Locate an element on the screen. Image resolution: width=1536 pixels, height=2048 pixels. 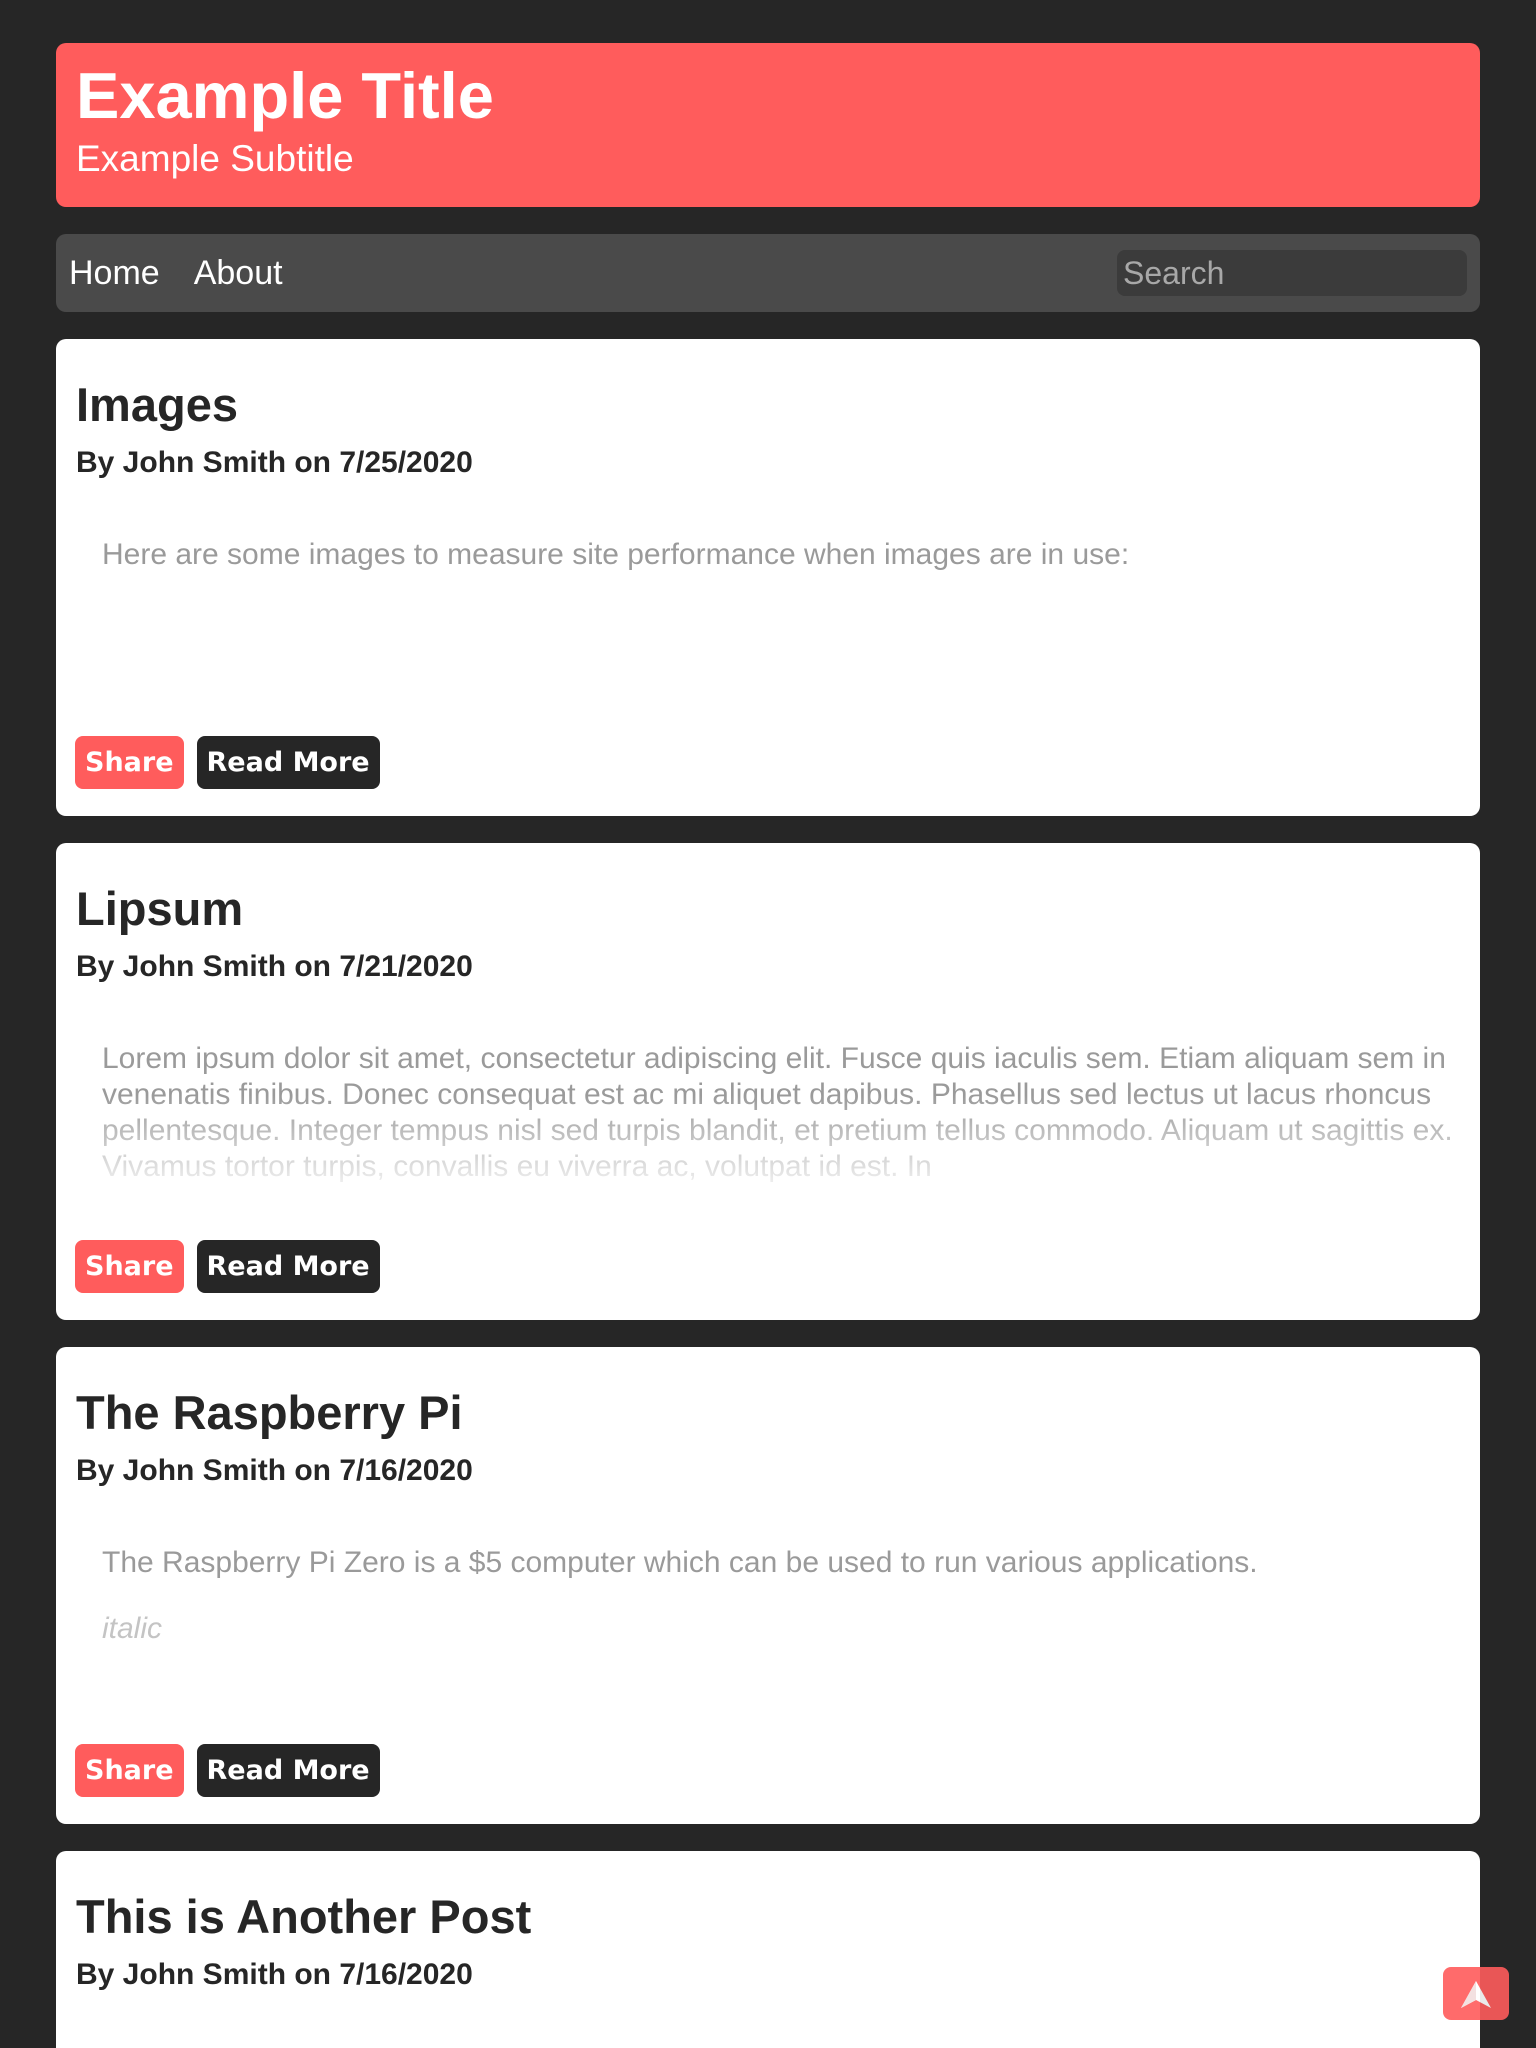
arrow-up-icon is located at coordinates (1476, 1994).